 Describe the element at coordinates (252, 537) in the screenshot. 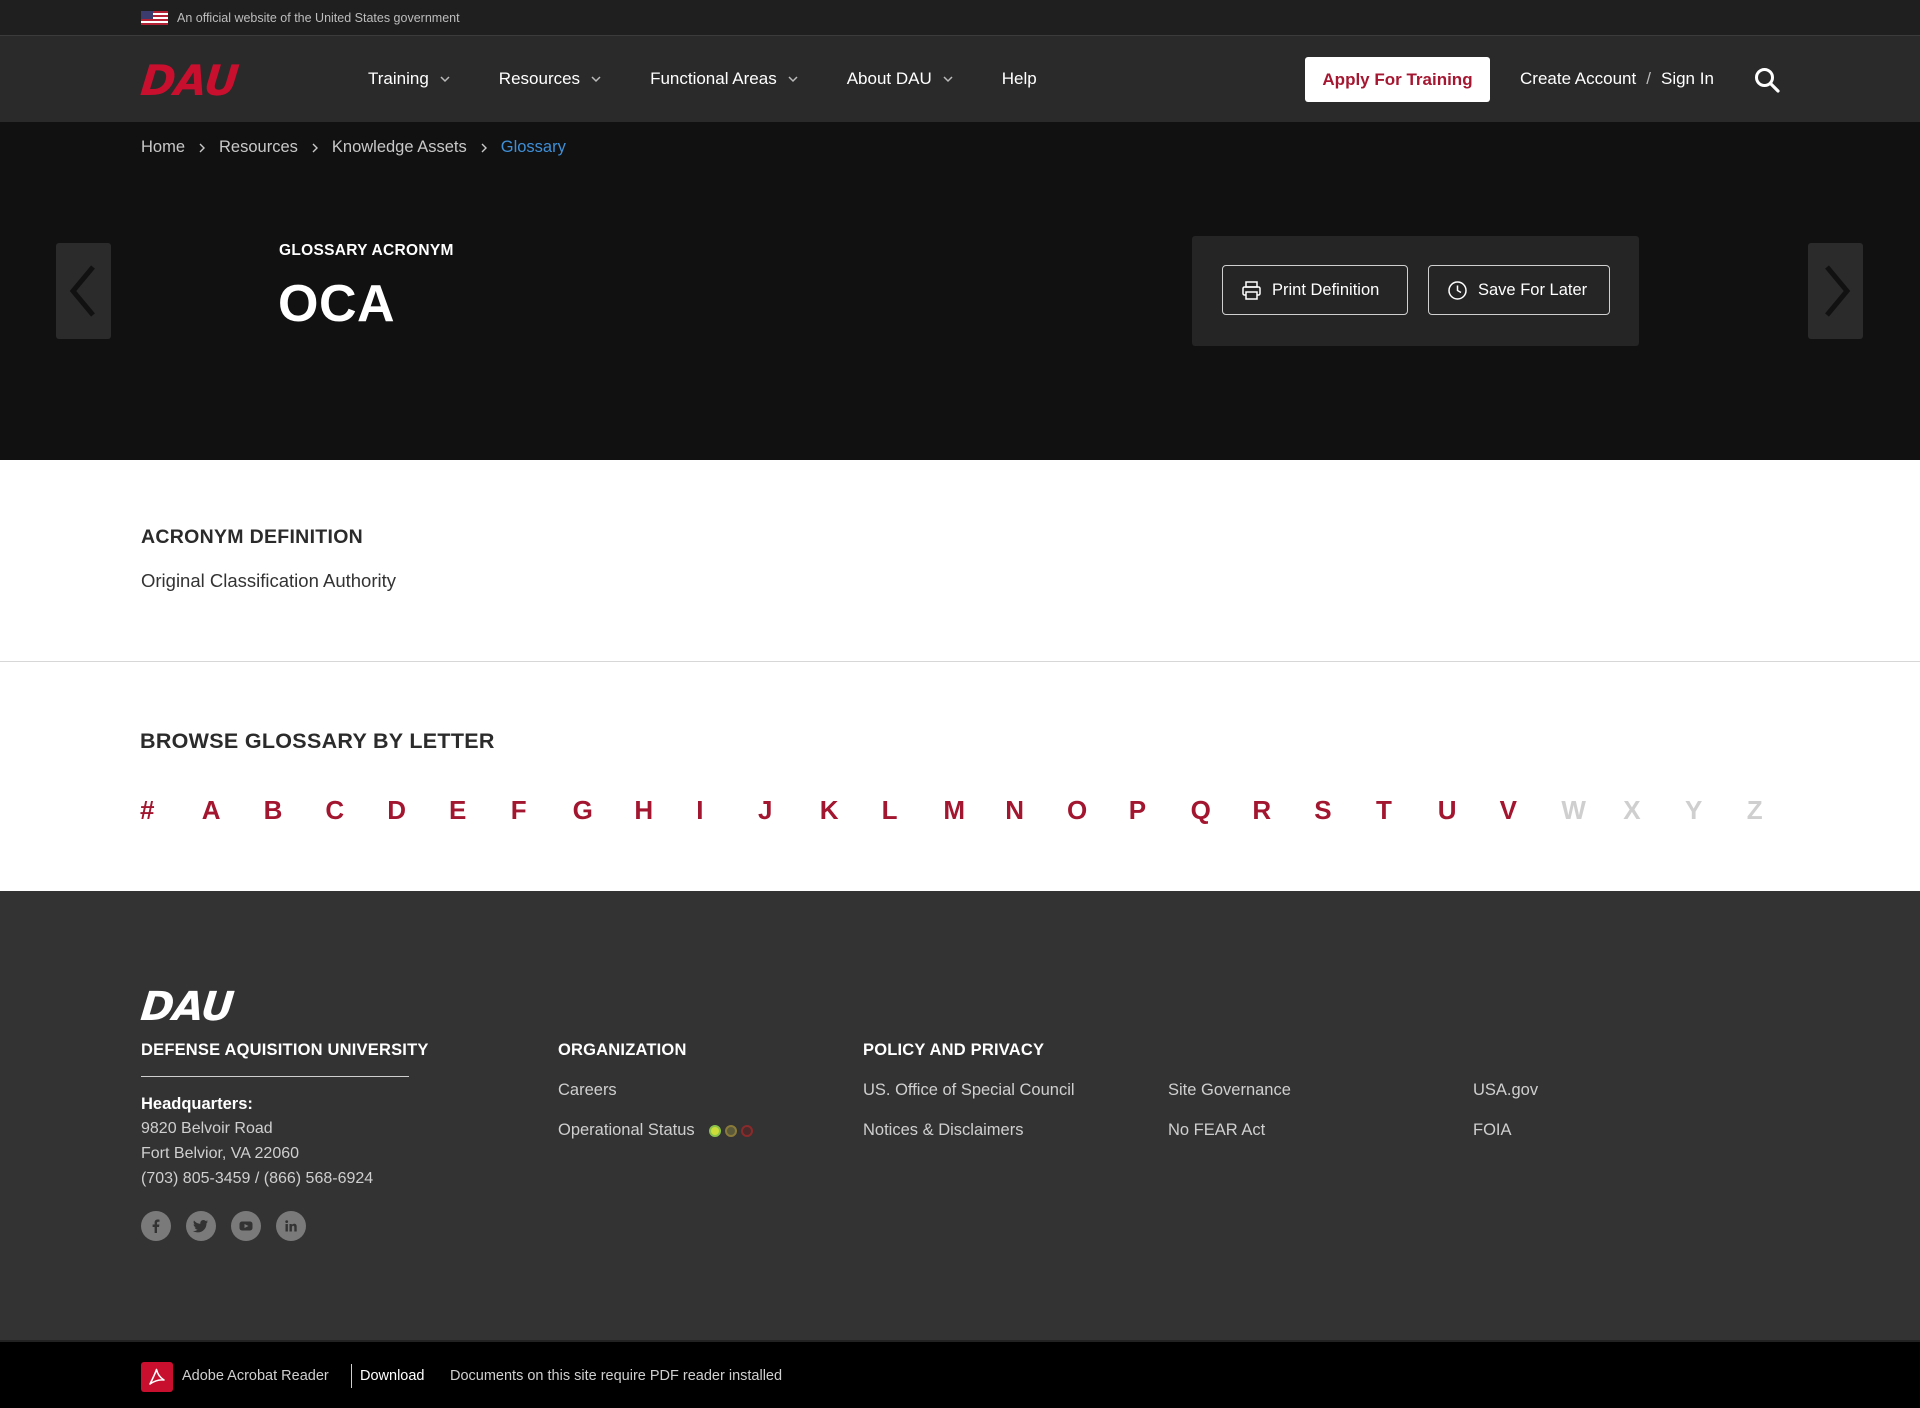

I see `definition-heading: ACRONYM DEFINITION` at that location.